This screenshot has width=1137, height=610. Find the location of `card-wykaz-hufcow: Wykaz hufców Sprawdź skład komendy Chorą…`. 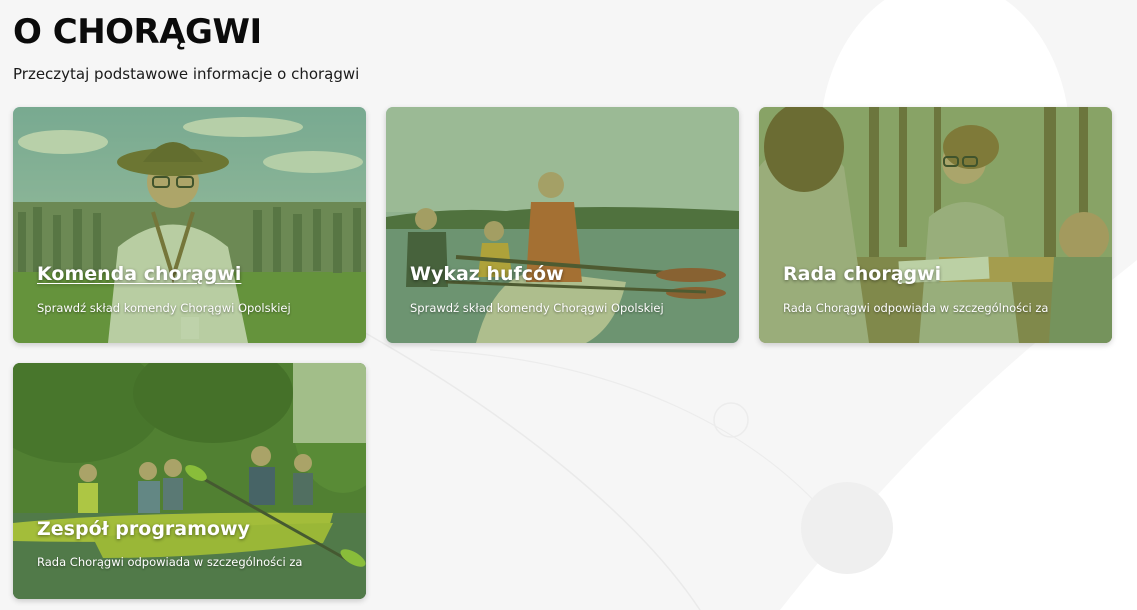

card-wykaz-hufcow: Wykaz hufców Sprawdź skład komendy Chorą… is located at coordinates (562, 225).